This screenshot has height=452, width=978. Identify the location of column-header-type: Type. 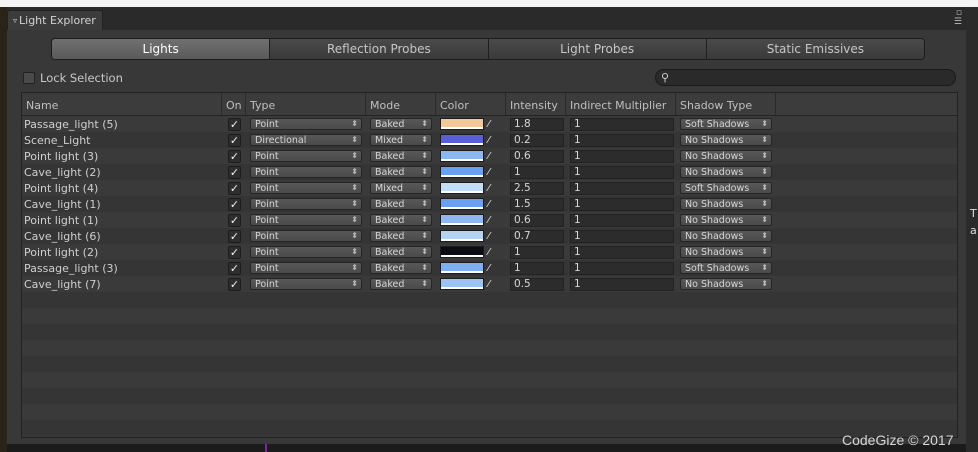
(306, 104).